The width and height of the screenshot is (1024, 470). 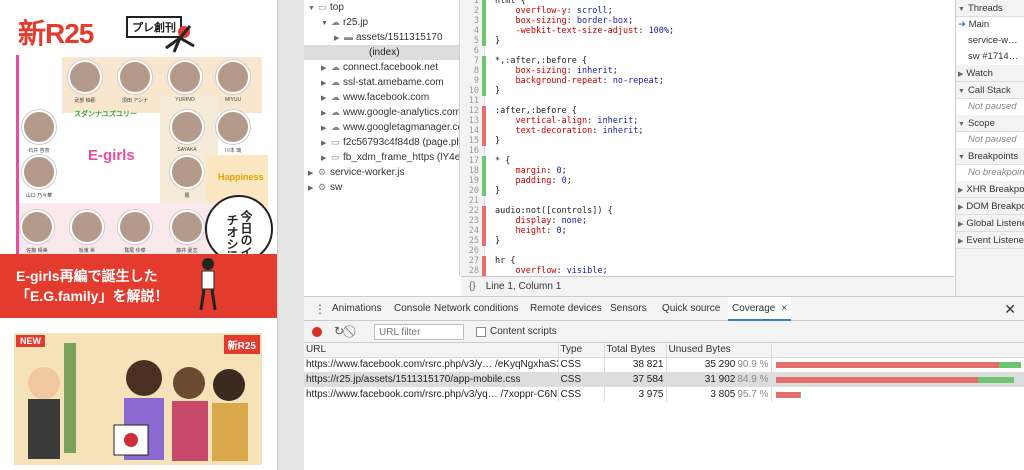 What do you see at coordinates (381, 22) in the screenshot?
I see `tree-item: ▼ ☁ r25.jp` at bounding box center [381, 22].